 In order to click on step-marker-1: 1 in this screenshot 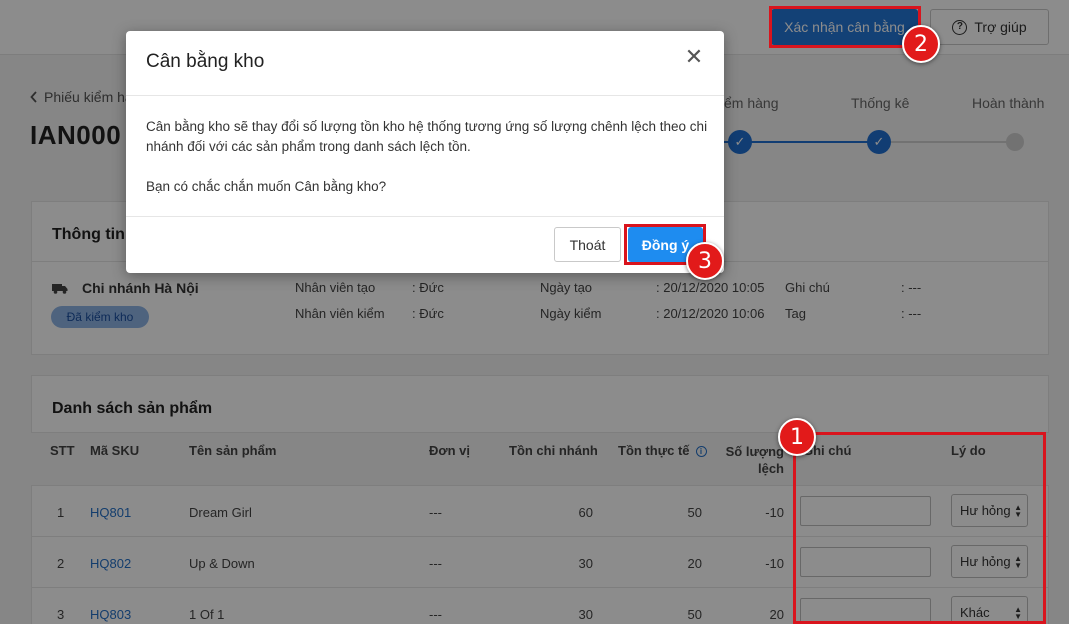, I will do `click(797, 437)`.